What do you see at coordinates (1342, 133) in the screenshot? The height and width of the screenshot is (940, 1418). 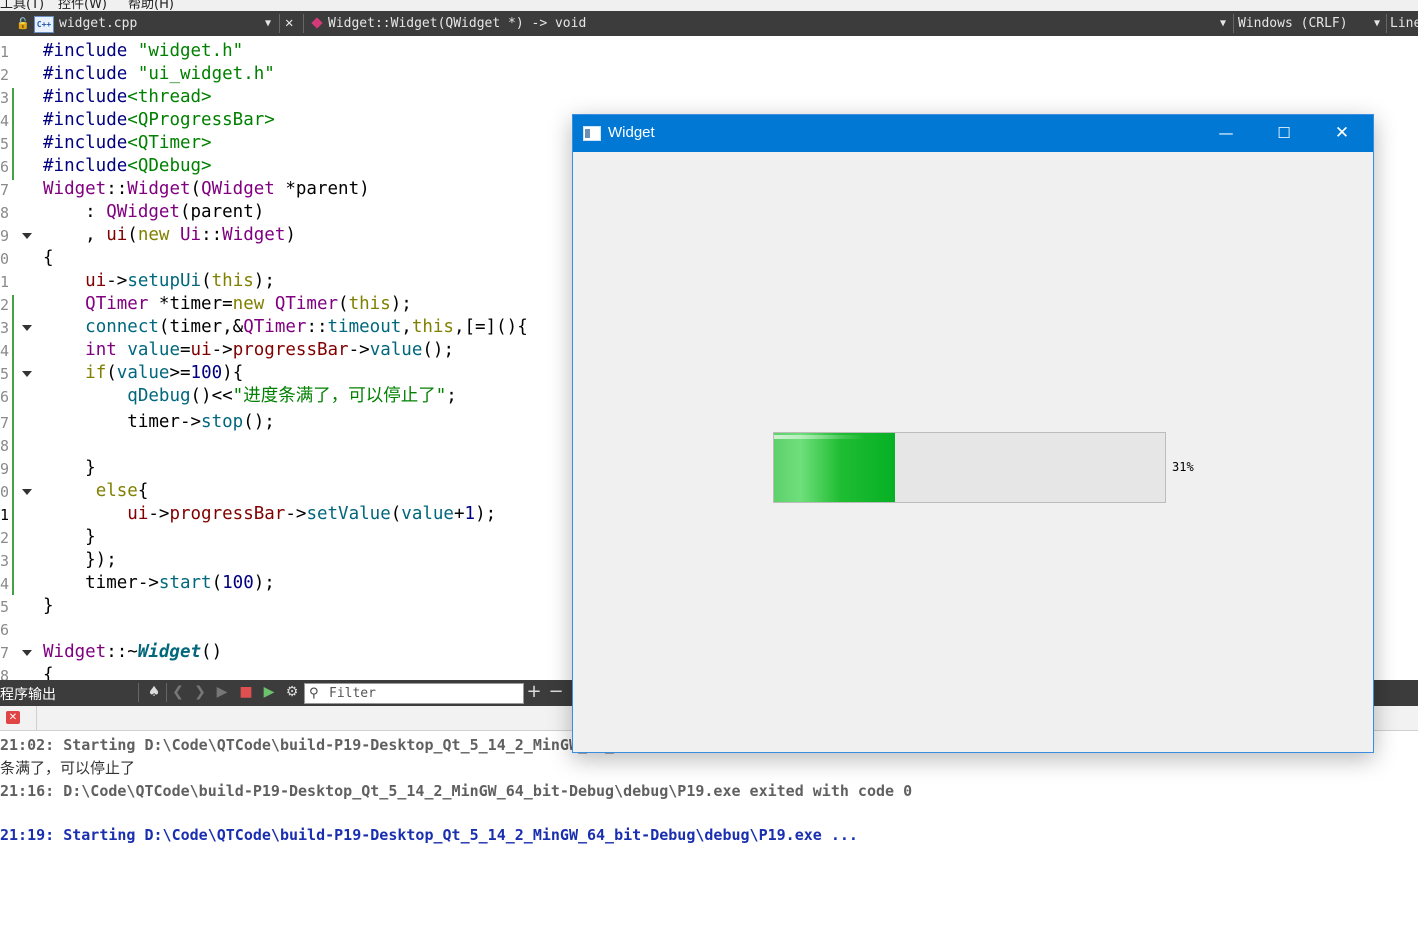 I see `close-window-button: ✕` at bounding box center [1342, 133].